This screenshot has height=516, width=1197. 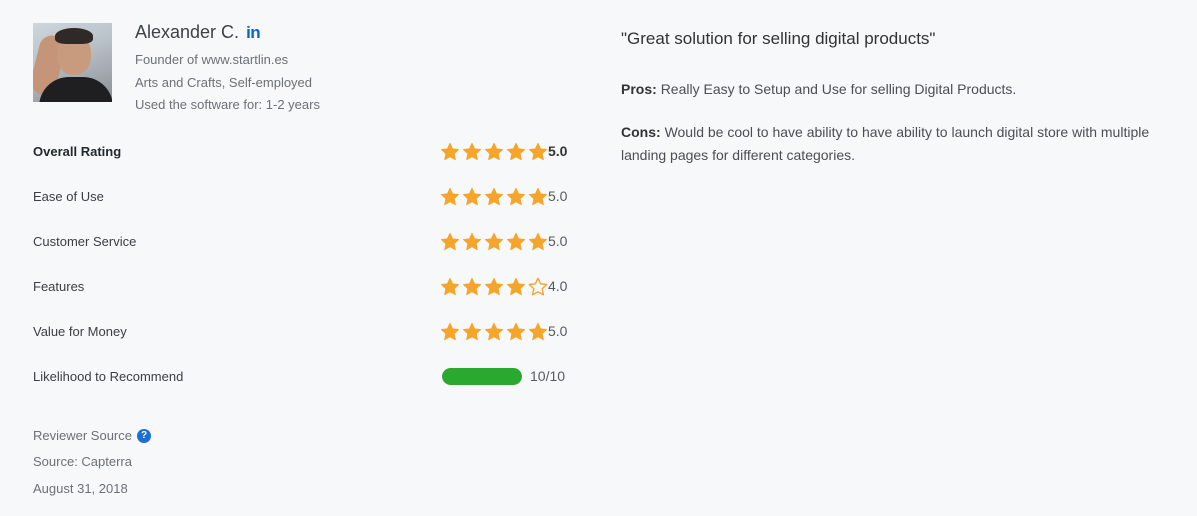 What do you see at coordinates (144, 435) in the screenshot?
I see `question-circle-icon: ?` at bounding box center [144, 435].